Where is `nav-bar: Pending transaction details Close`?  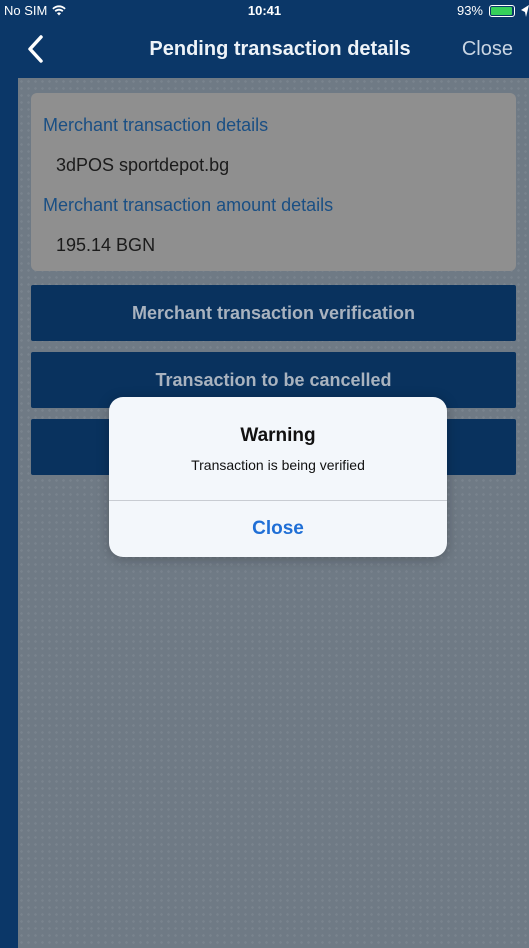
nav-bar: Pending transaction details Close is located at coordinates (264, 50).